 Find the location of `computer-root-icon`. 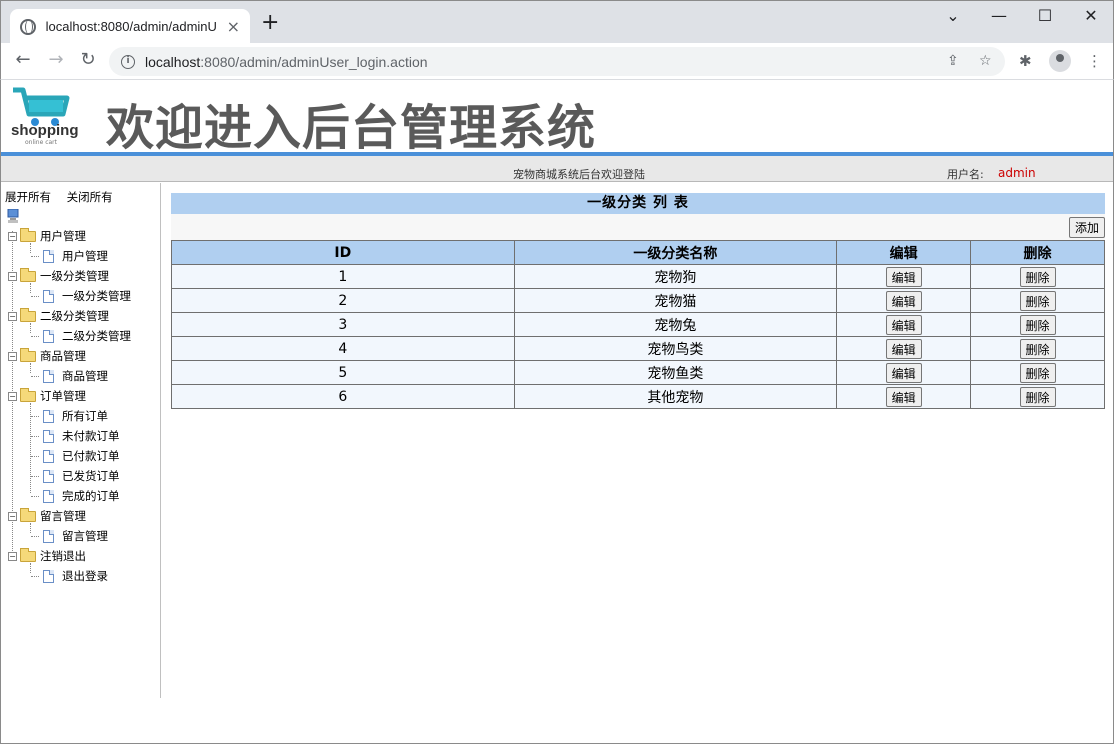

computer-root-icon is located at coordinates (13, 216).